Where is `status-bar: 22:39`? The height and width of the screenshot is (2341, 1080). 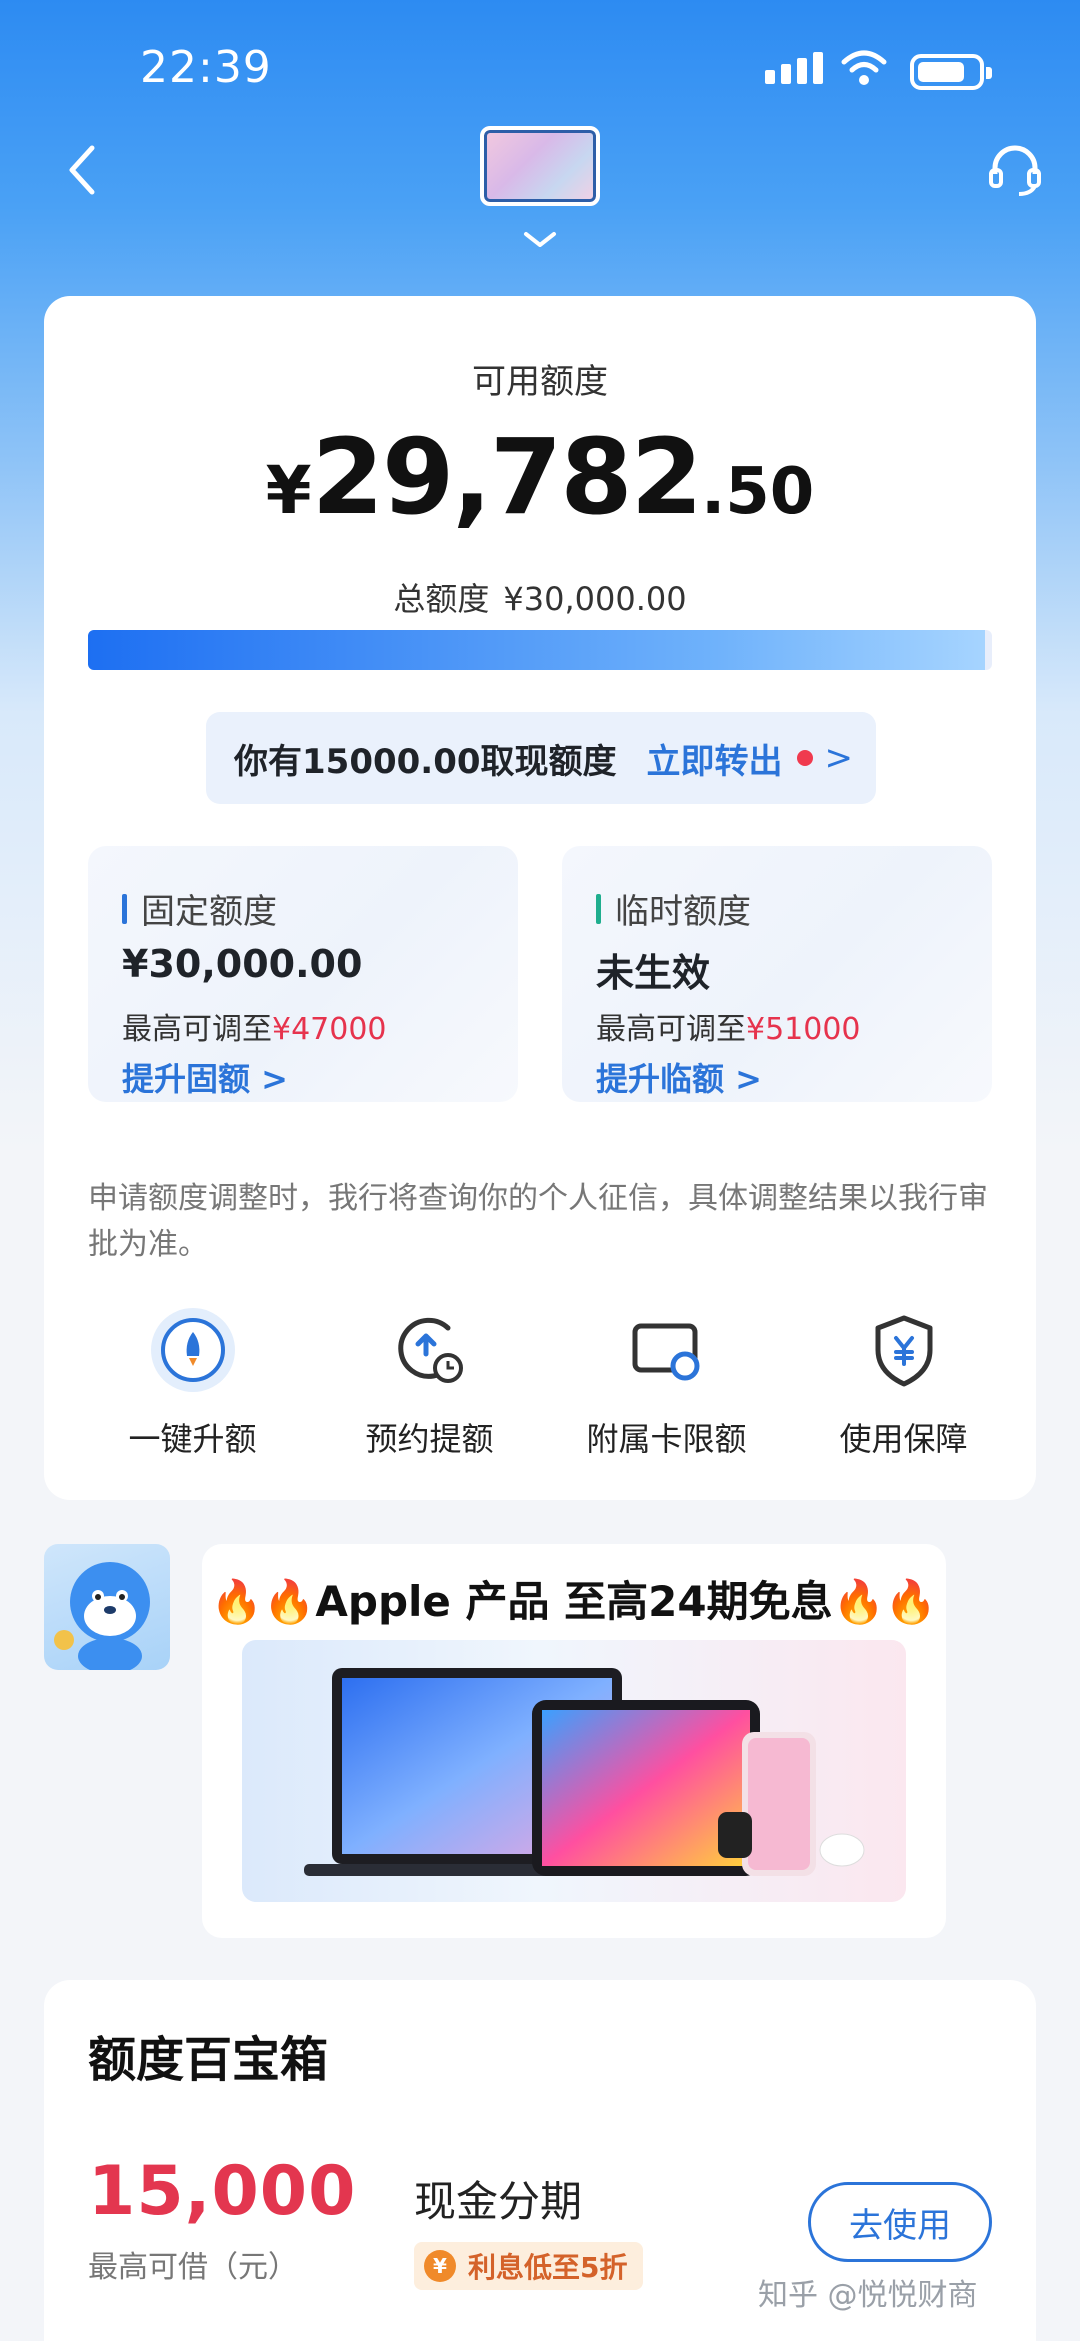
status-bar: 22:39 is located at coordinates (540, 65).